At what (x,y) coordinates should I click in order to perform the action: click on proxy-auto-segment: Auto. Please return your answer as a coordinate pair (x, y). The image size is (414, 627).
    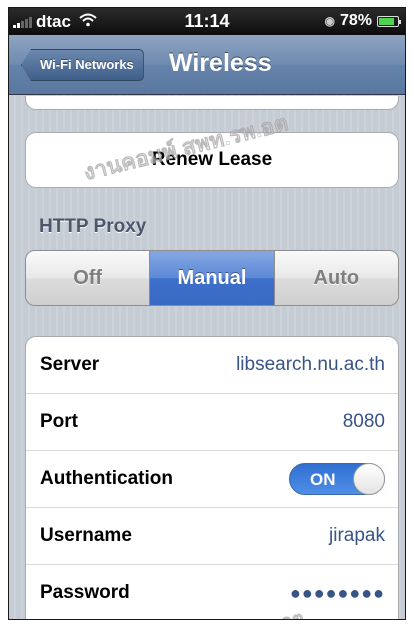
    Looking at the image, I should click on (335, 278).